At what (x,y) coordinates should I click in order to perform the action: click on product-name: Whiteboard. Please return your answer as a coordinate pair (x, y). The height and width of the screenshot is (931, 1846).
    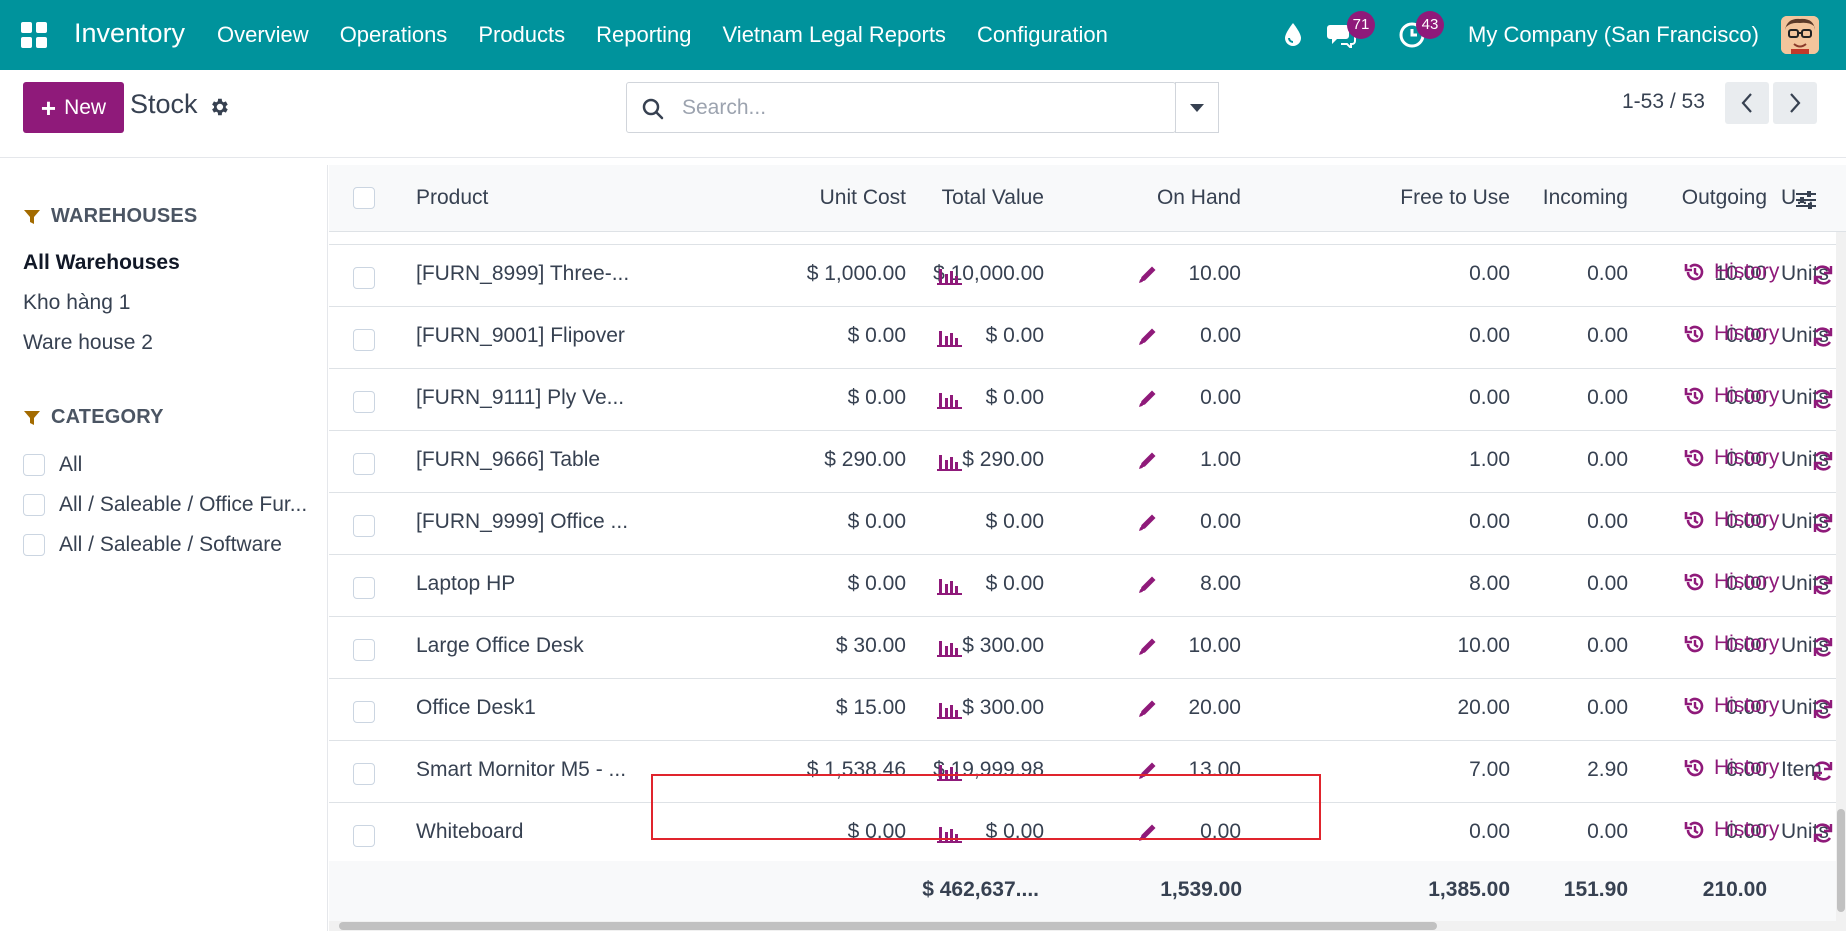
    Looking at the image, I should click on (469, 832).